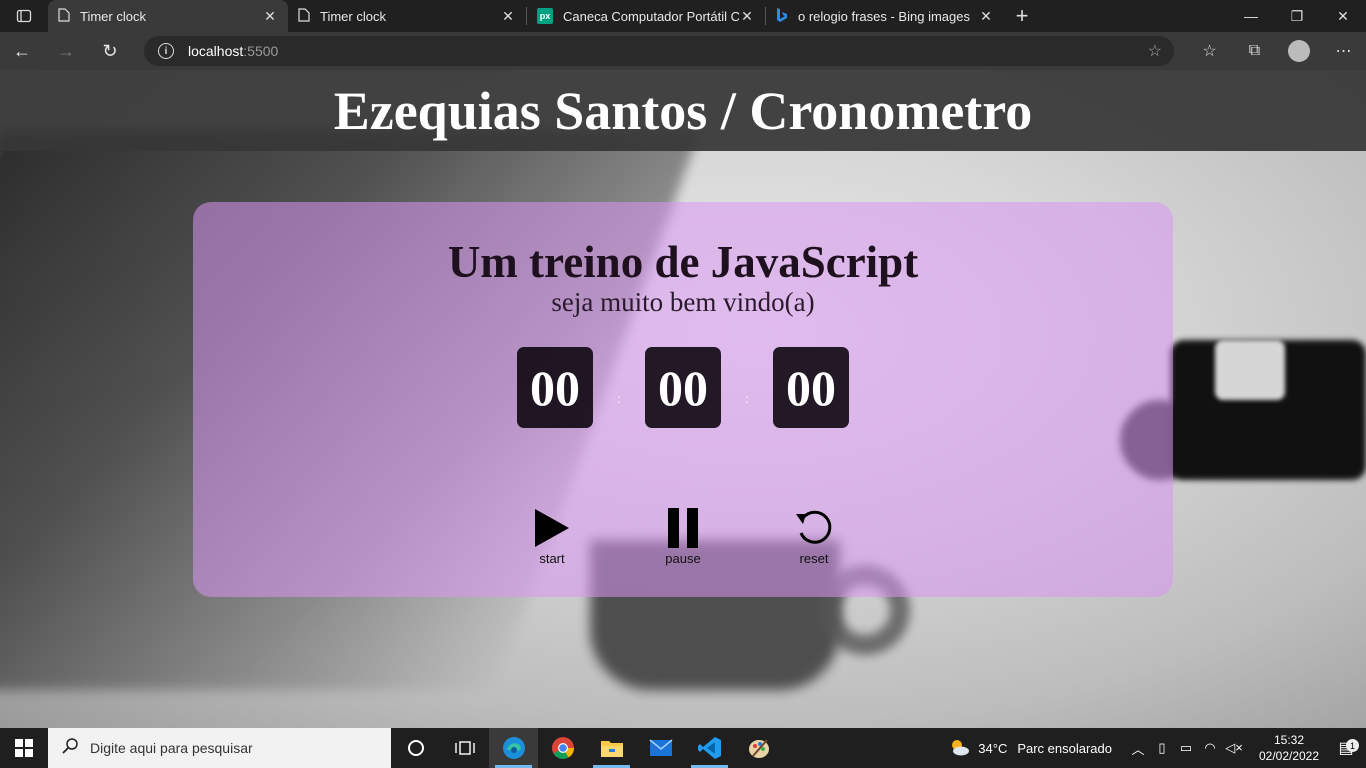  What do you see at coordinates (1289, 756) in the screenshot?
I see `clock-date: 02/02/2022` at bounding box center [1289, 756].